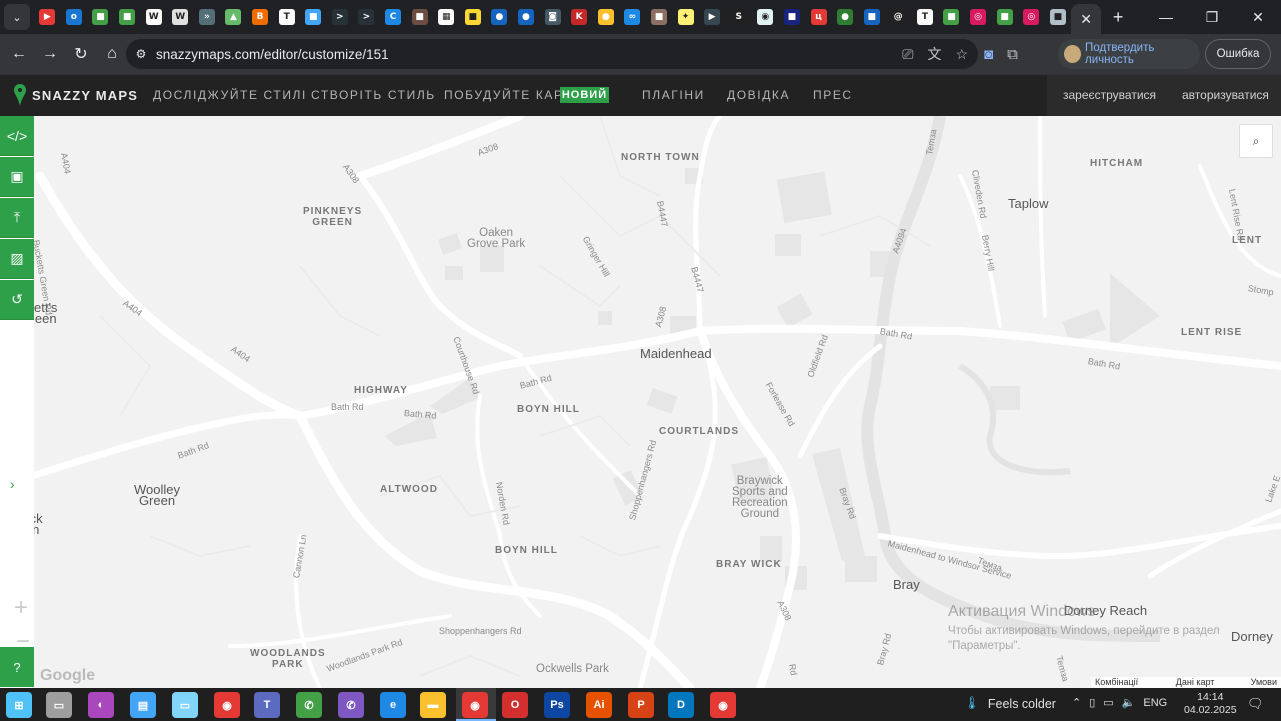 Image resolution: width=1281 pixels, height=721 pixels. What do you see at coordinates (59, 705) in the screenshot?
I see `task-view-icon: ▭` at bounding box center [59, 705].